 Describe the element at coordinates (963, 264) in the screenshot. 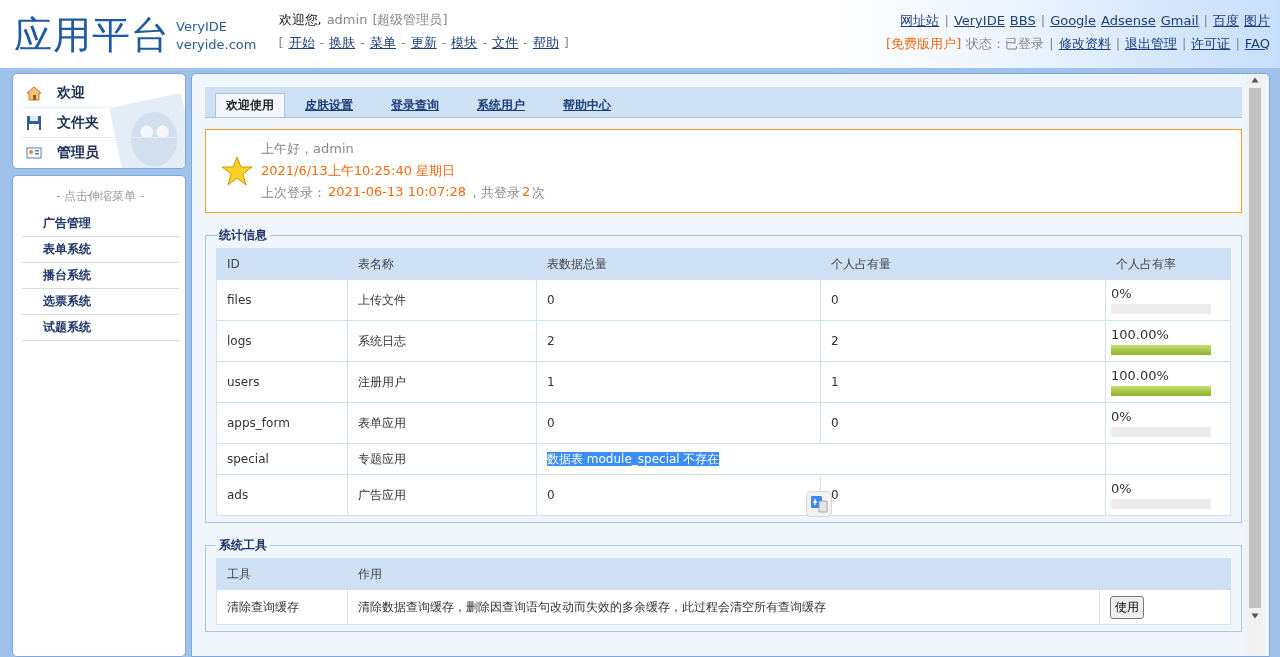

I see `column-header: 个人占有量` at that location.